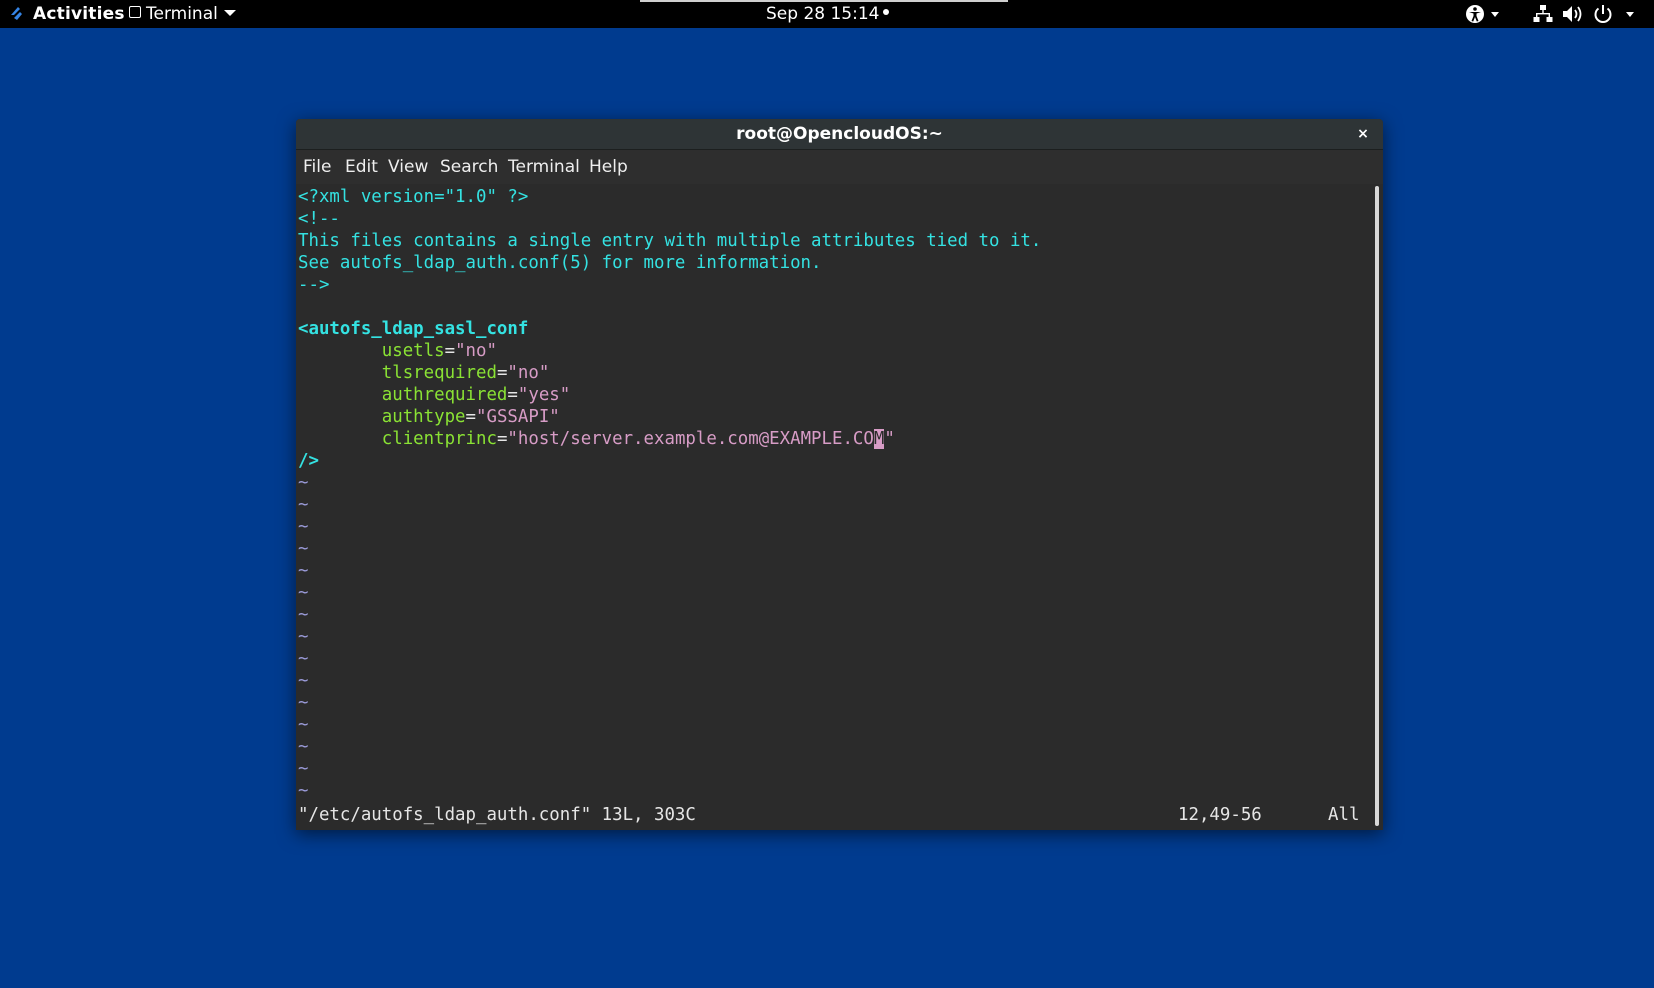  I want to click on attribute-name: tlsrequired, so click(439, 373).